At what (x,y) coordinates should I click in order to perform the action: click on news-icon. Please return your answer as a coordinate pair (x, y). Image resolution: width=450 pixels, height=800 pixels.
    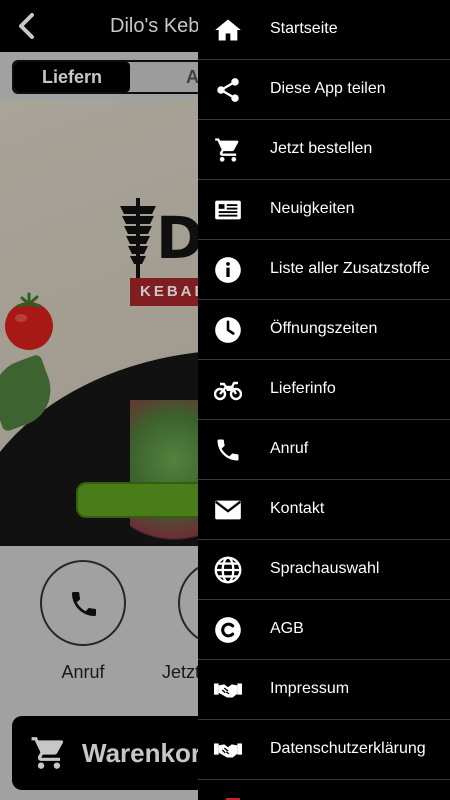
    Looking at the image, I should click on (228, 210).